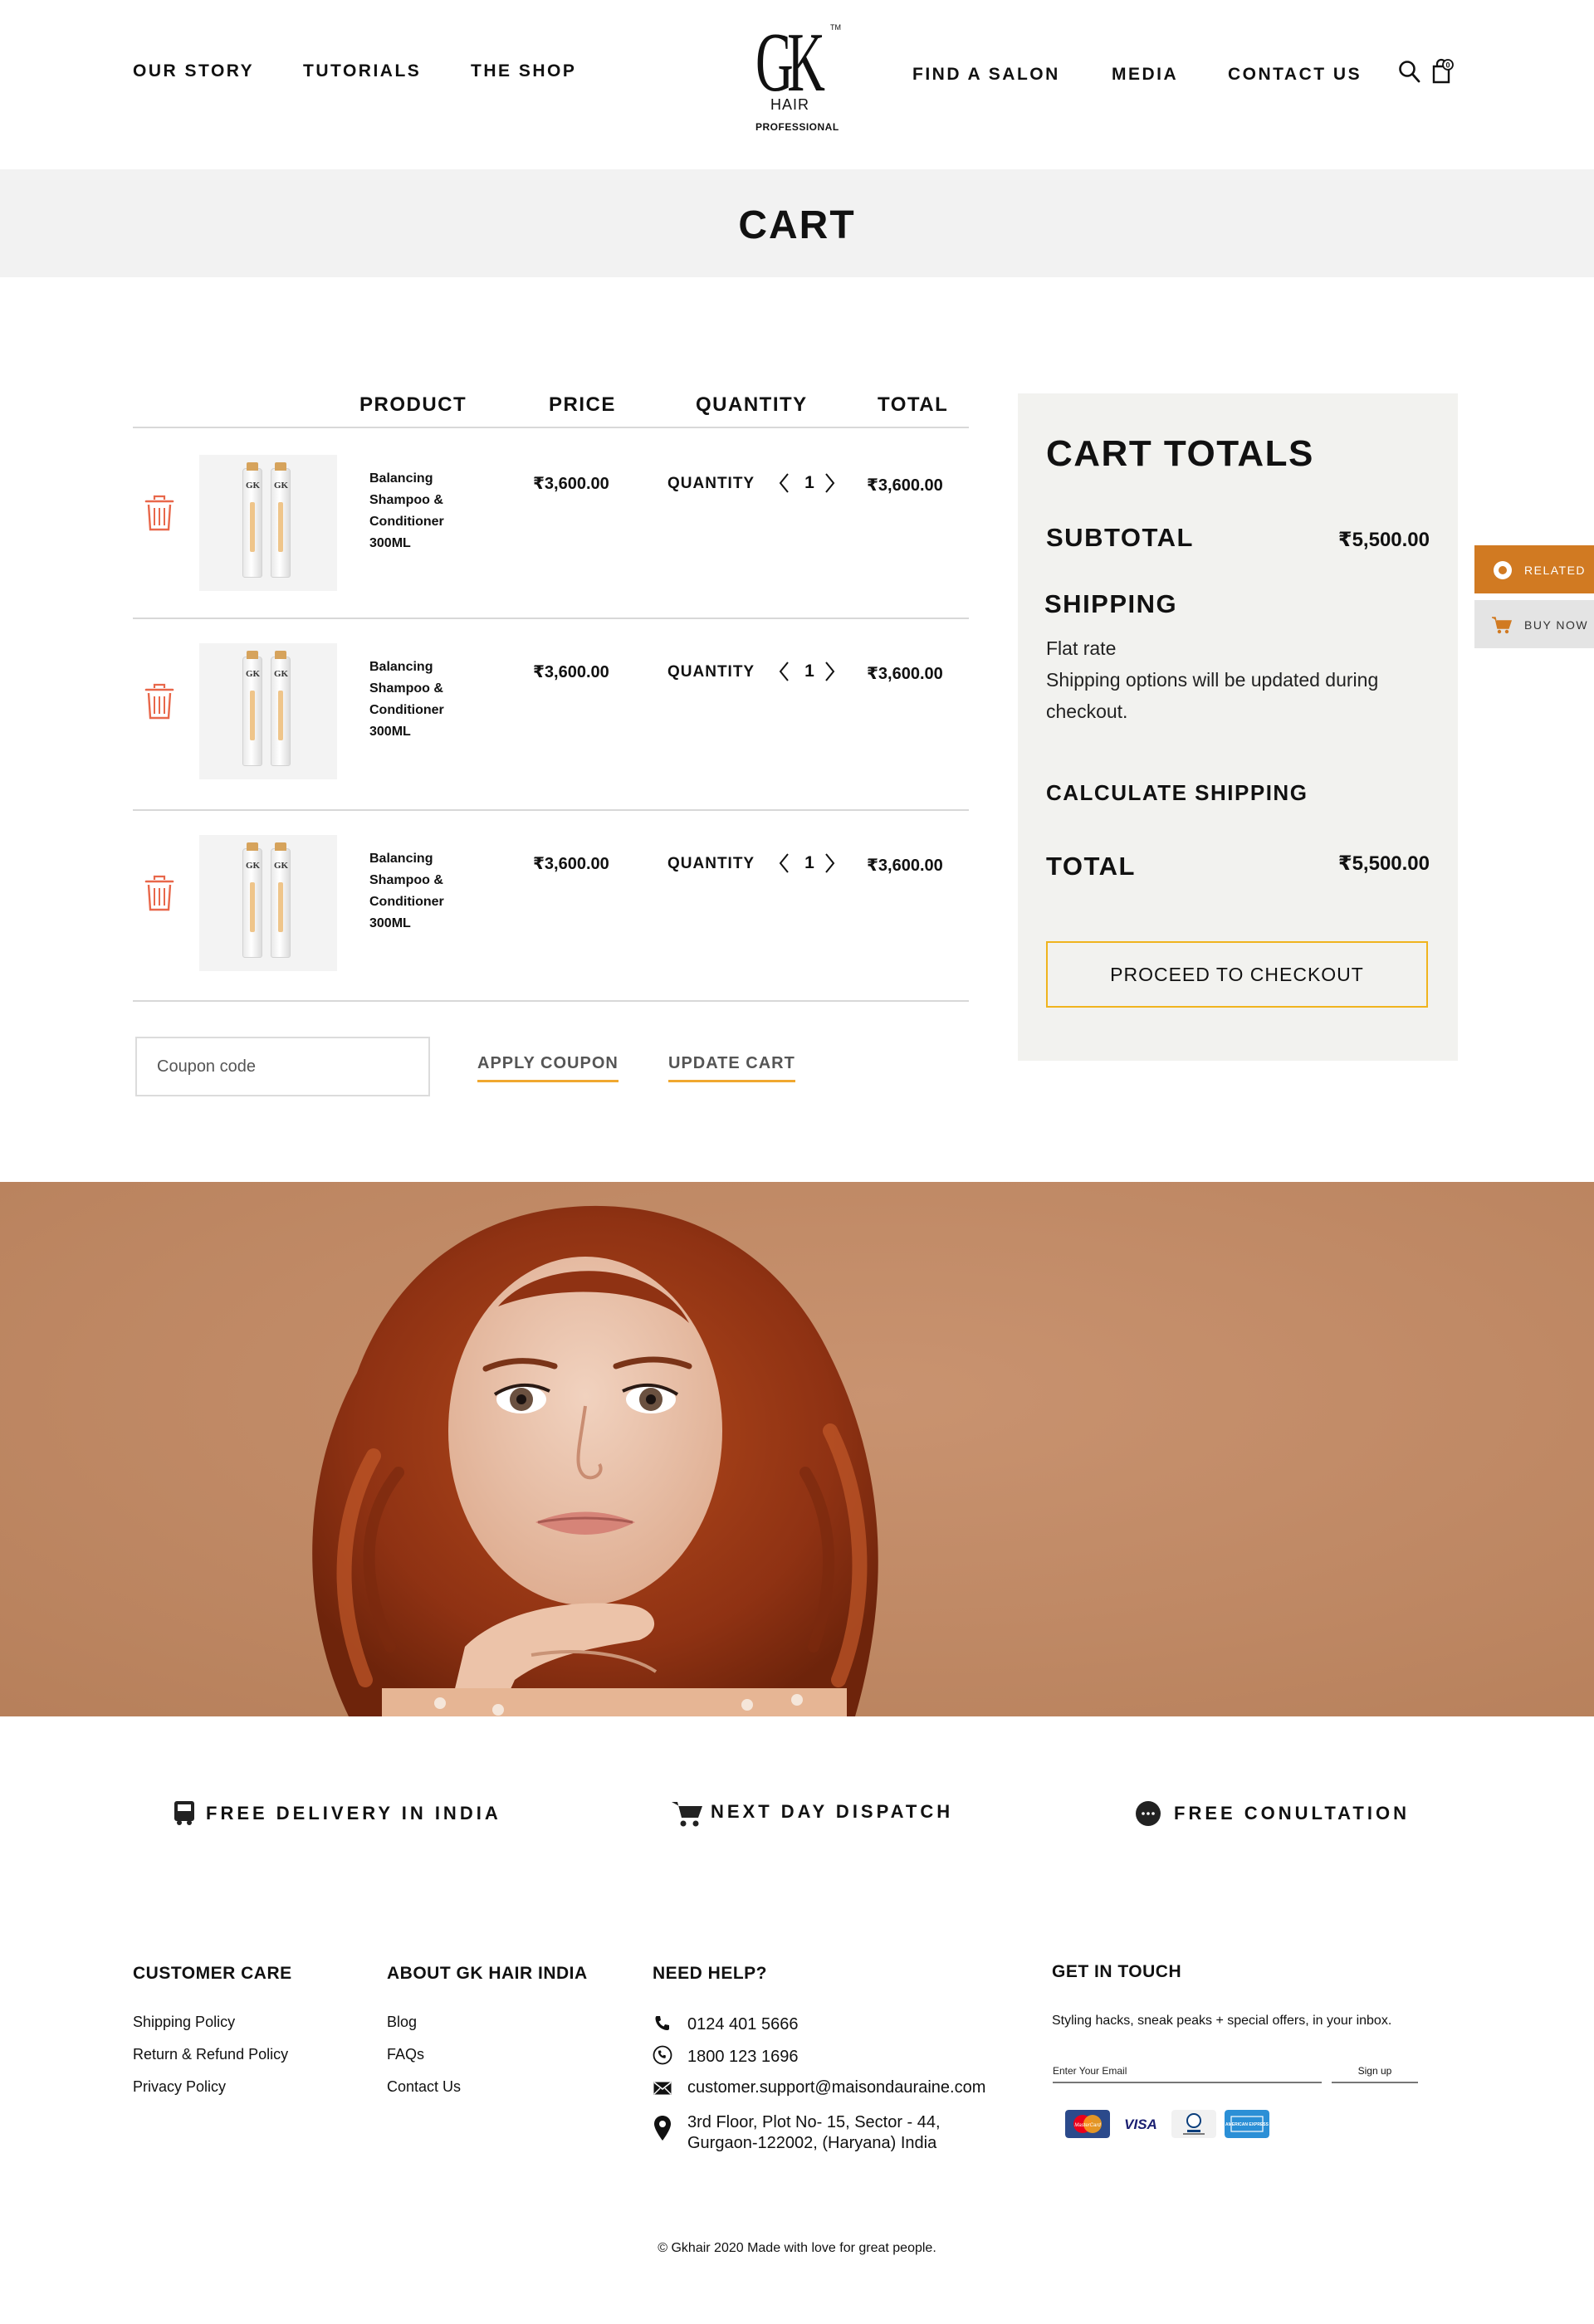  What do you see at coordinates (413, 404) in the screenshot?
I see `column-header-product: PRODUCT` at bounding box center [413, 404].